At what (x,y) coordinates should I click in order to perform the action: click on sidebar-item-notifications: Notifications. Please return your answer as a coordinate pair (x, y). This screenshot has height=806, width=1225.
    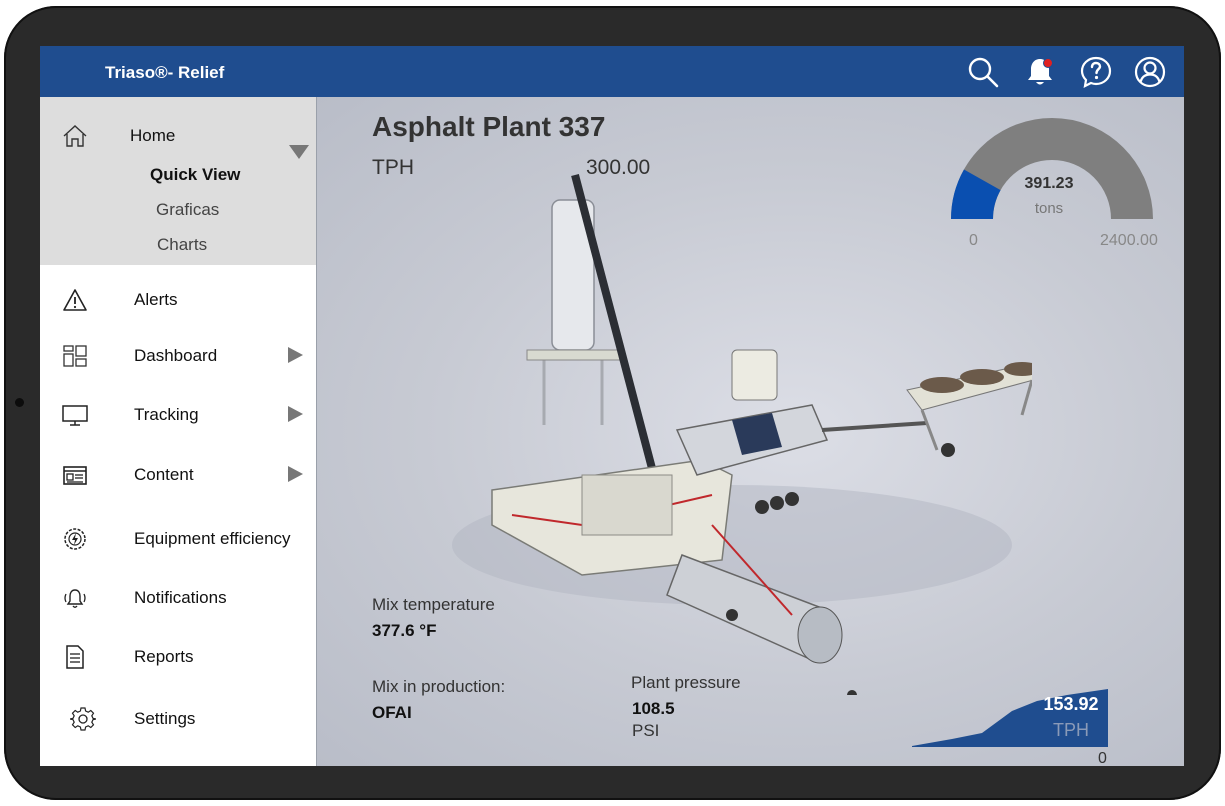
    Looking at the image, I should click on (178, 597).